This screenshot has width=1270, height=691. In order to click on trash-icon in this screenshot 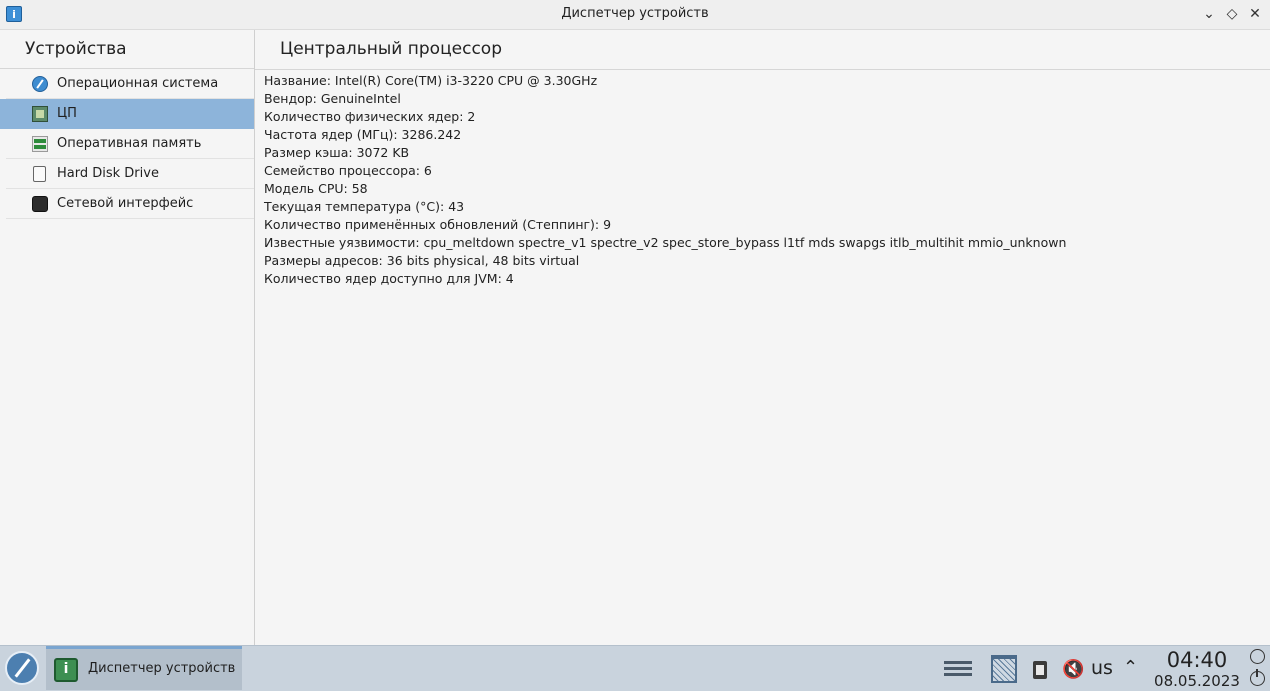, I will do `click(1004, 669)`.